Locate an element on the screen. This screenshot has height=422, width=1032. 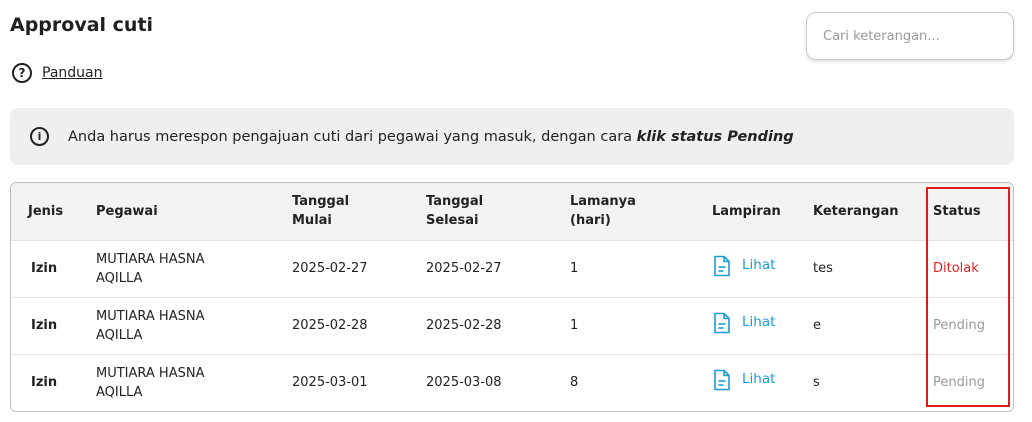
column-header-jenis: Jenis is located at coordinates (46, 211).